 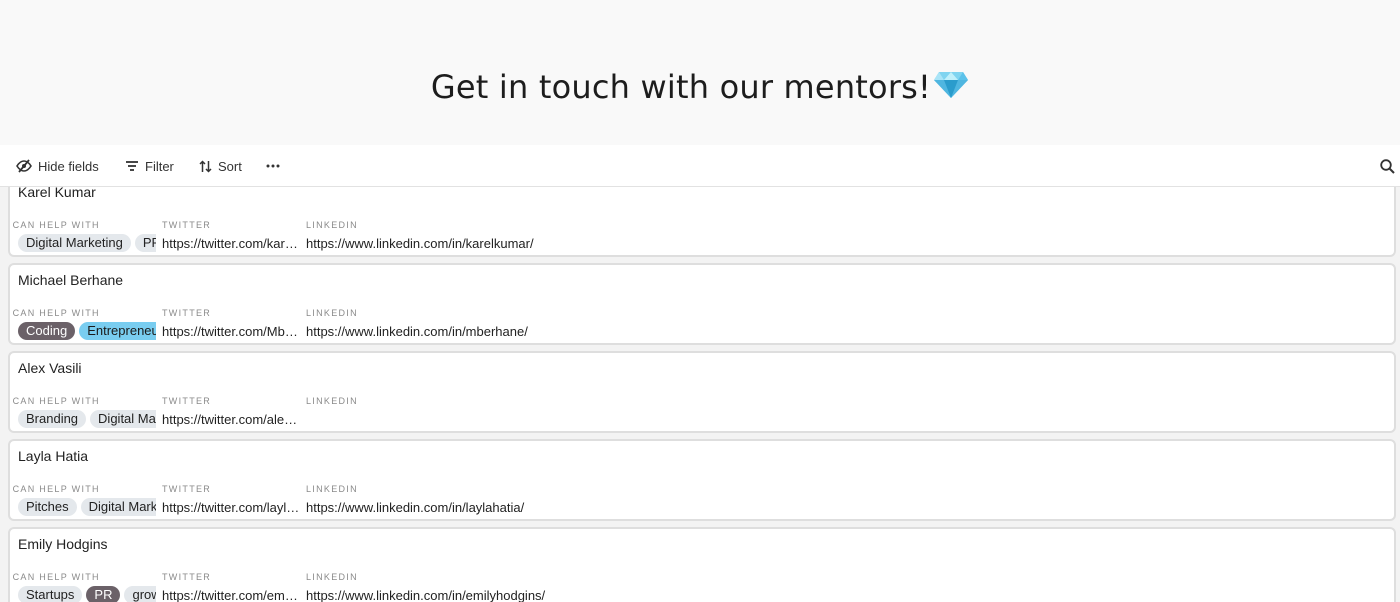 What do you see at coordinates (656, 332) in the screenshot?
I see `linkedin-url: https://www.linkedin.com/in/mberhane/` at bounding box center [656, 332].